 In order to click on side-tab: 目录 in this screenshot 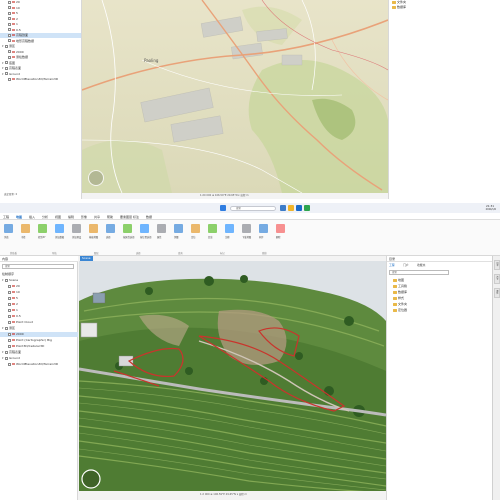, I will do `click(497, 265)`.